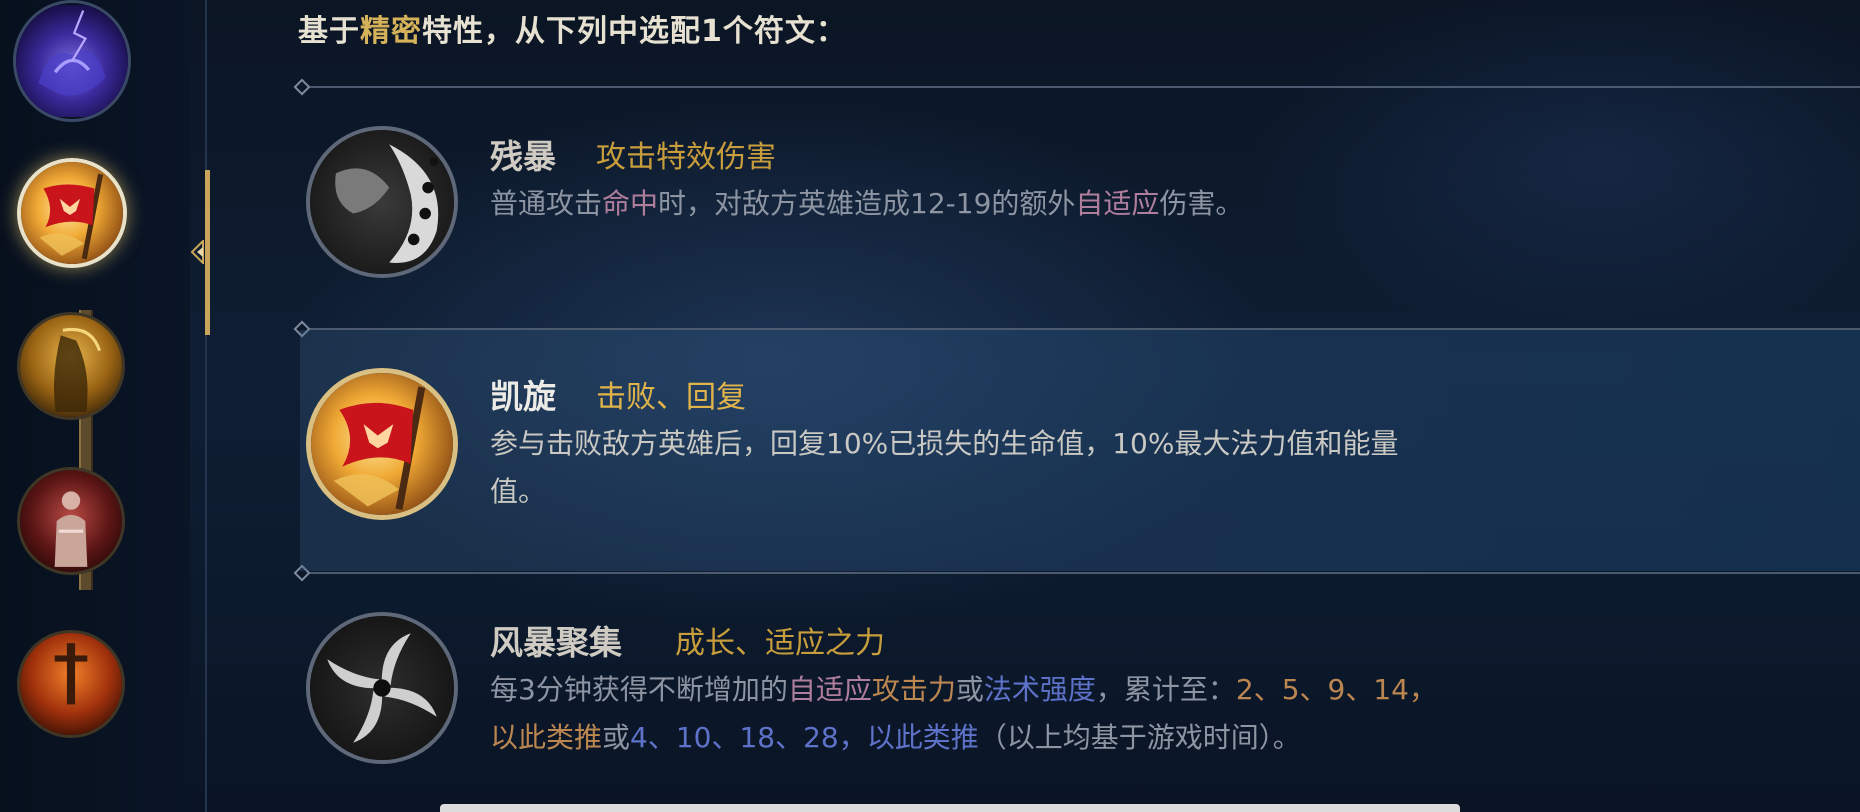  What do you see at coordinates (686, 157) in the screenshot?
I see `rune-tag: 攻击特效伤害` at bounding box center [686, 157].